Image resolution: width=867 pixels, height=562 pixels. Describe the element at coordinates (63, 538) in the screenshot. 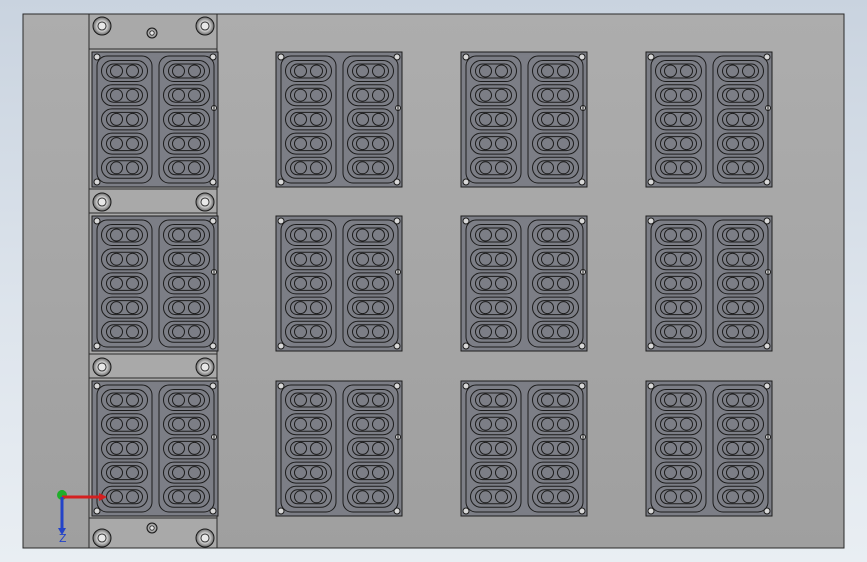

I see `axis-z-label: Z` at that location.